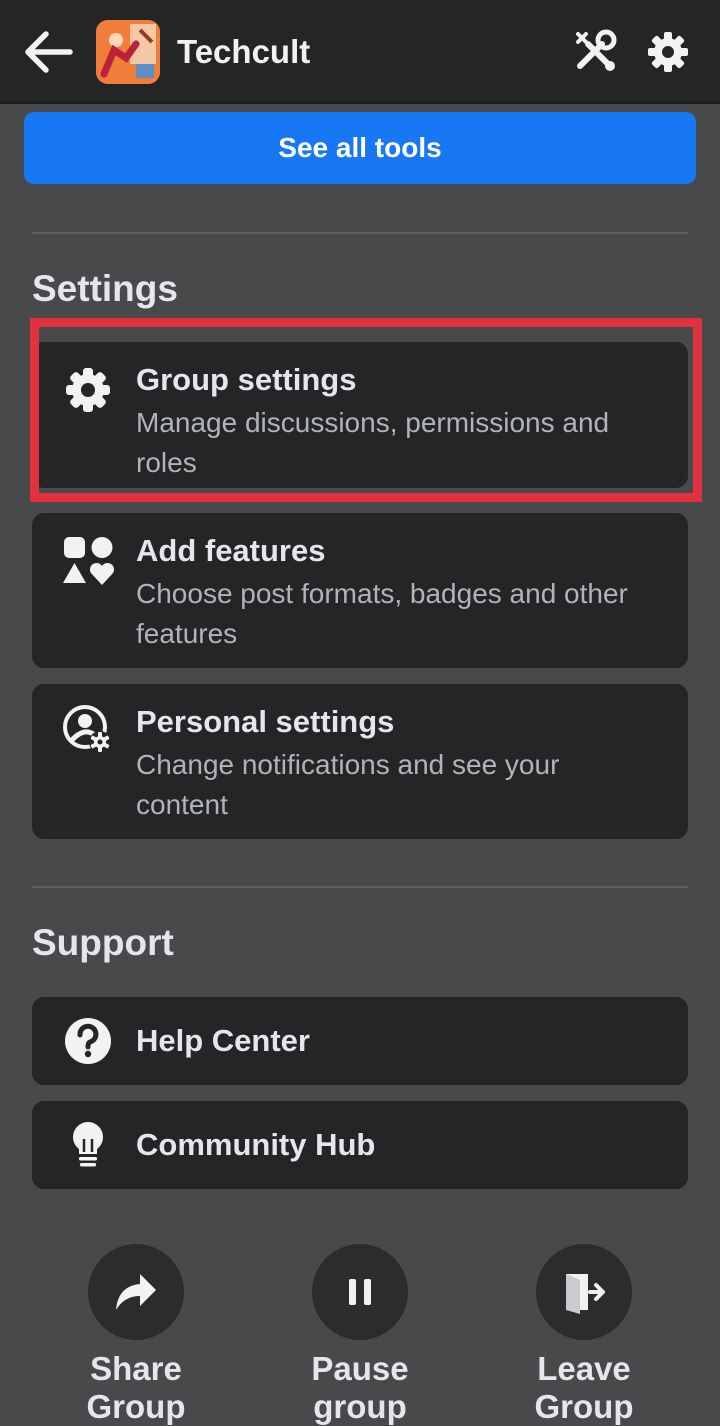  Describe the element at coordinates (223, 1040) in the screenshot. I see `help-center-title: Help Center` at that location.